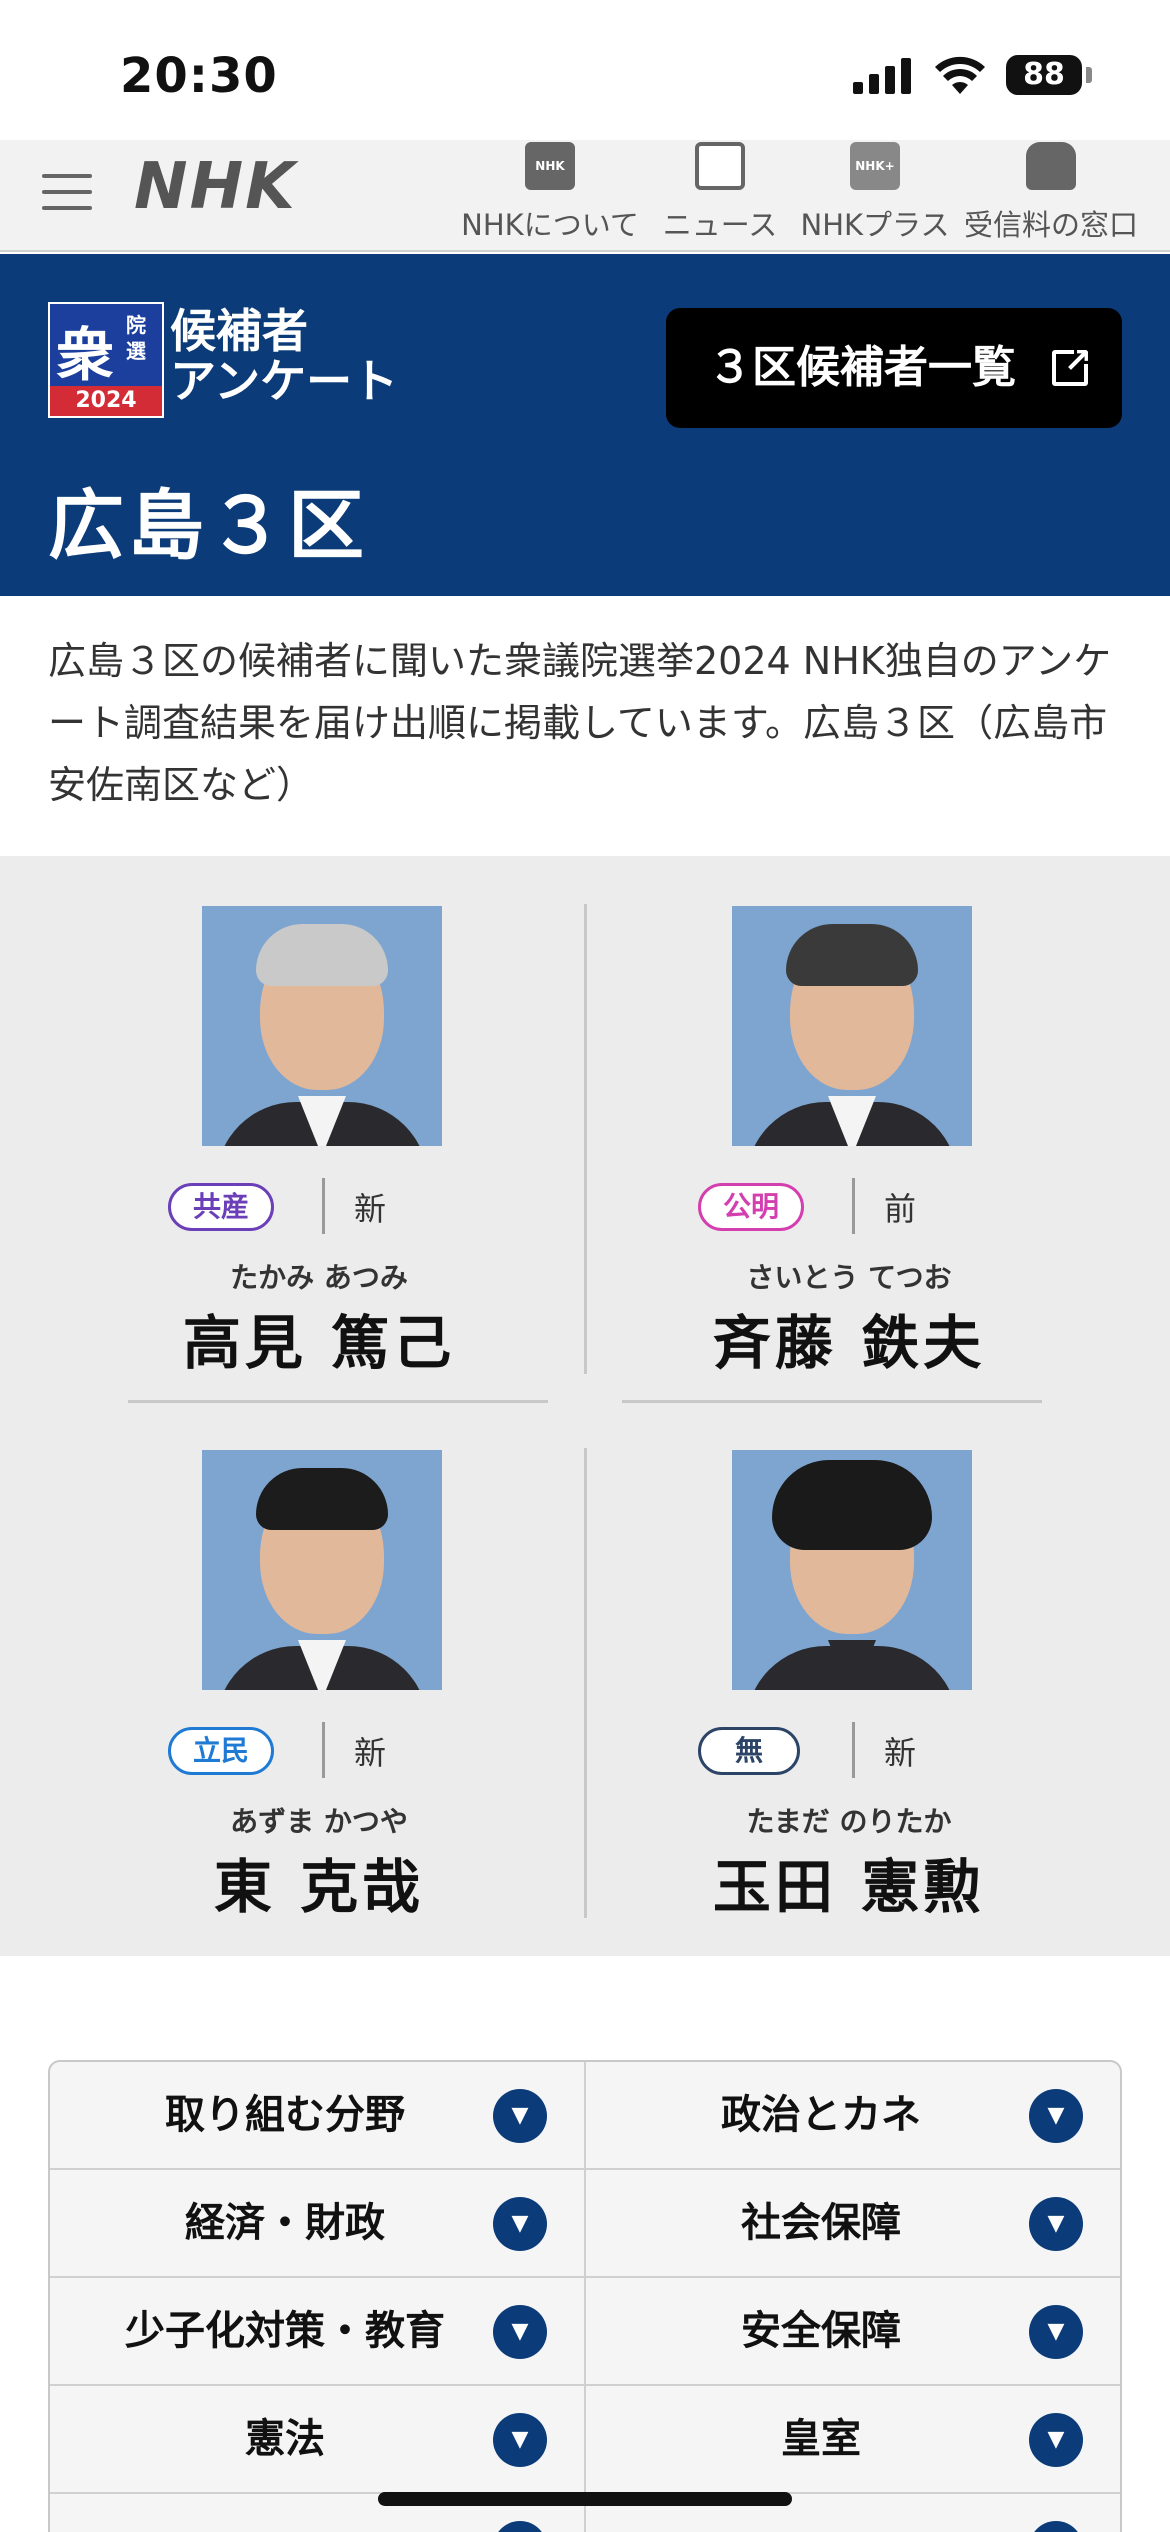  I want to click on candidate-card: 無 新 たまだ のりたか 玉田 憲勲, so click(849, 1660).